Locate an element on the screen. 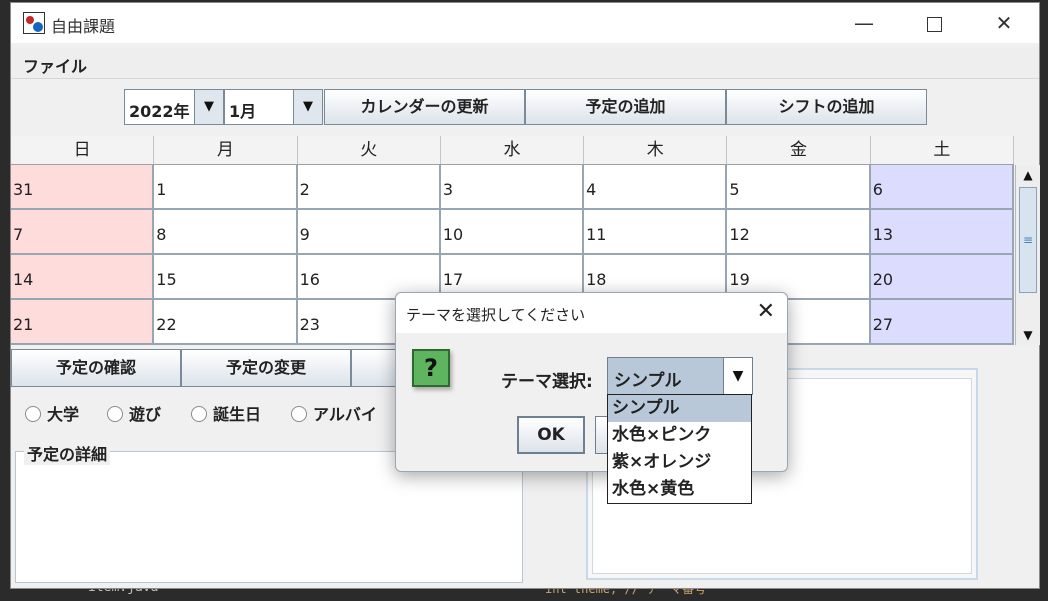  day-cell: 4 is located at coordinates (656, 186).